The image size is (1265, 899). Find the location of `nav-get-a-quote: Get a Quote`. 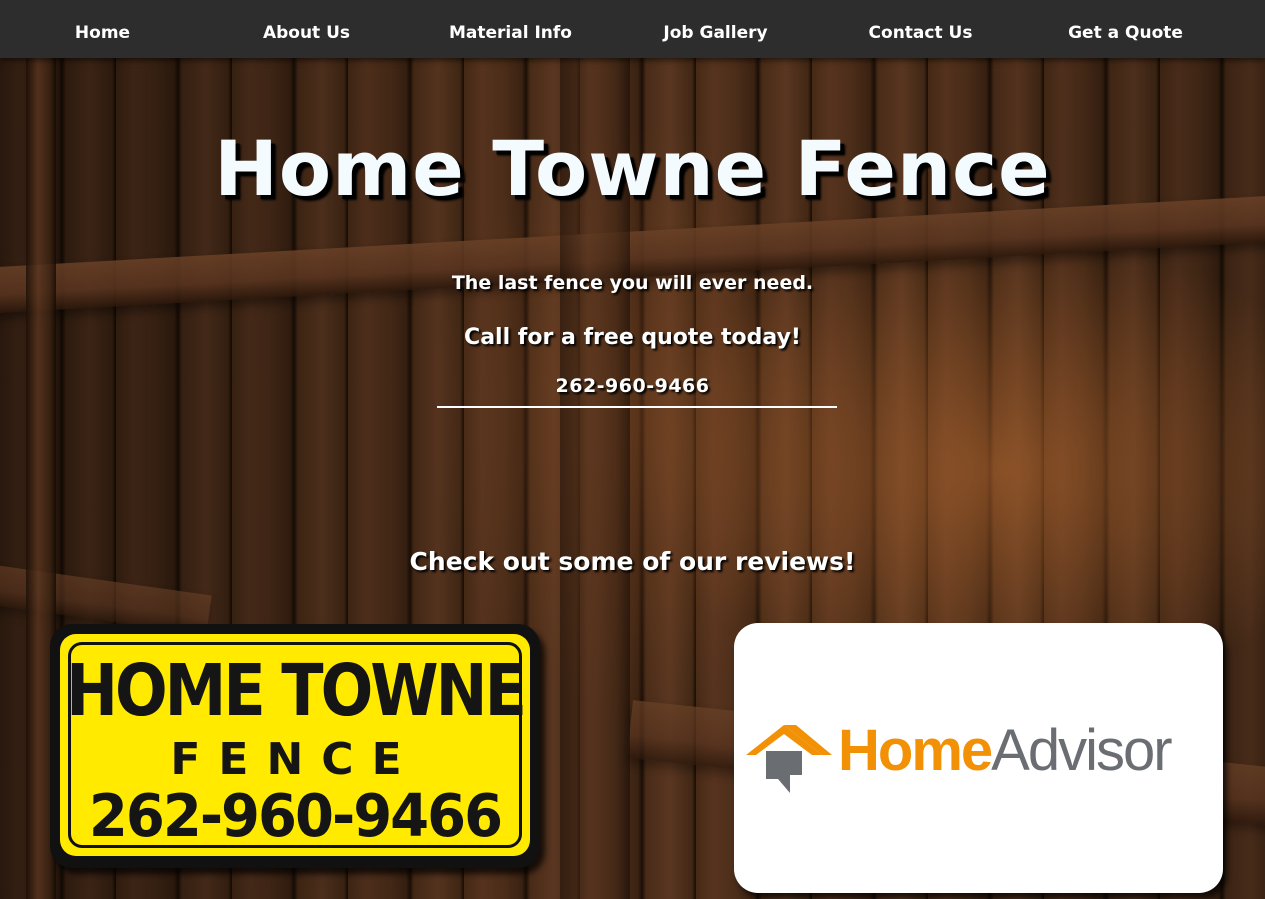

nav-get-a-quote: Get a Quote is located at coordinates (1125, 29).